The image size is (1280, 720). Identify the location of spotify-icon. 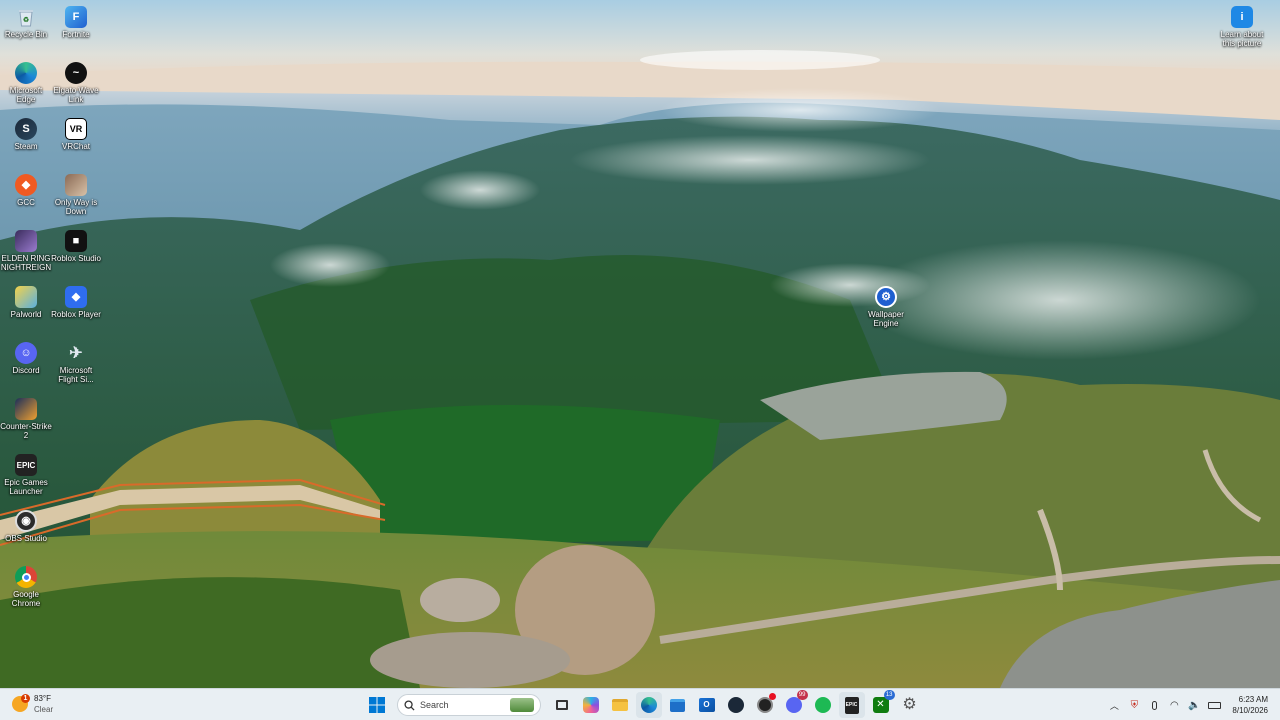
(822, 705).